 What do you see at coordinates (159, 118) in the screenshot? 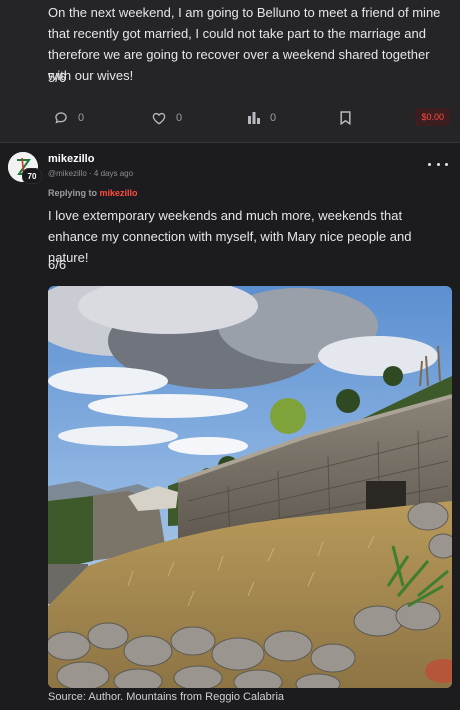
I see `heart-icon` at bounding box center [159, 118].